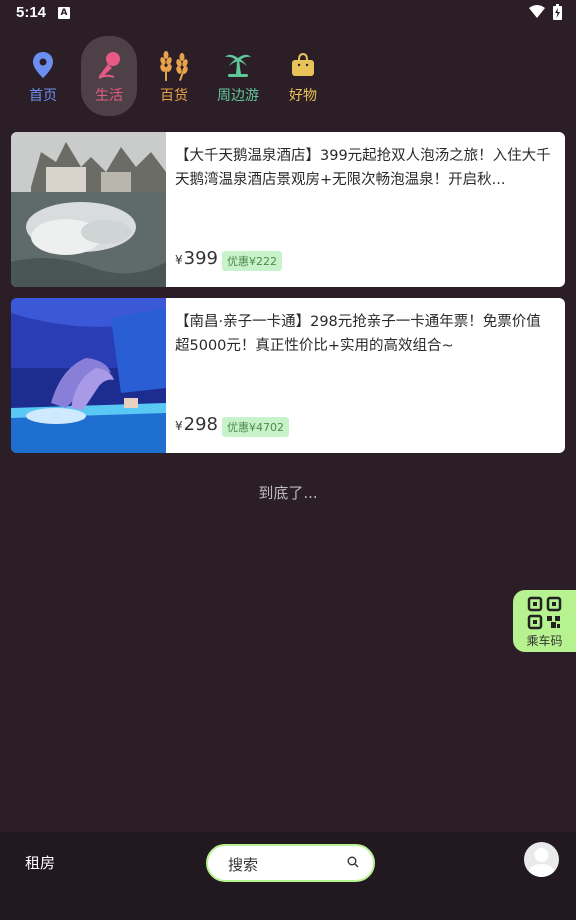 The image size is (576, 920). What do you see at coordinates (109, 65) in the screenshot?
I see `microphone-icon` at bounding box center [109, 65].